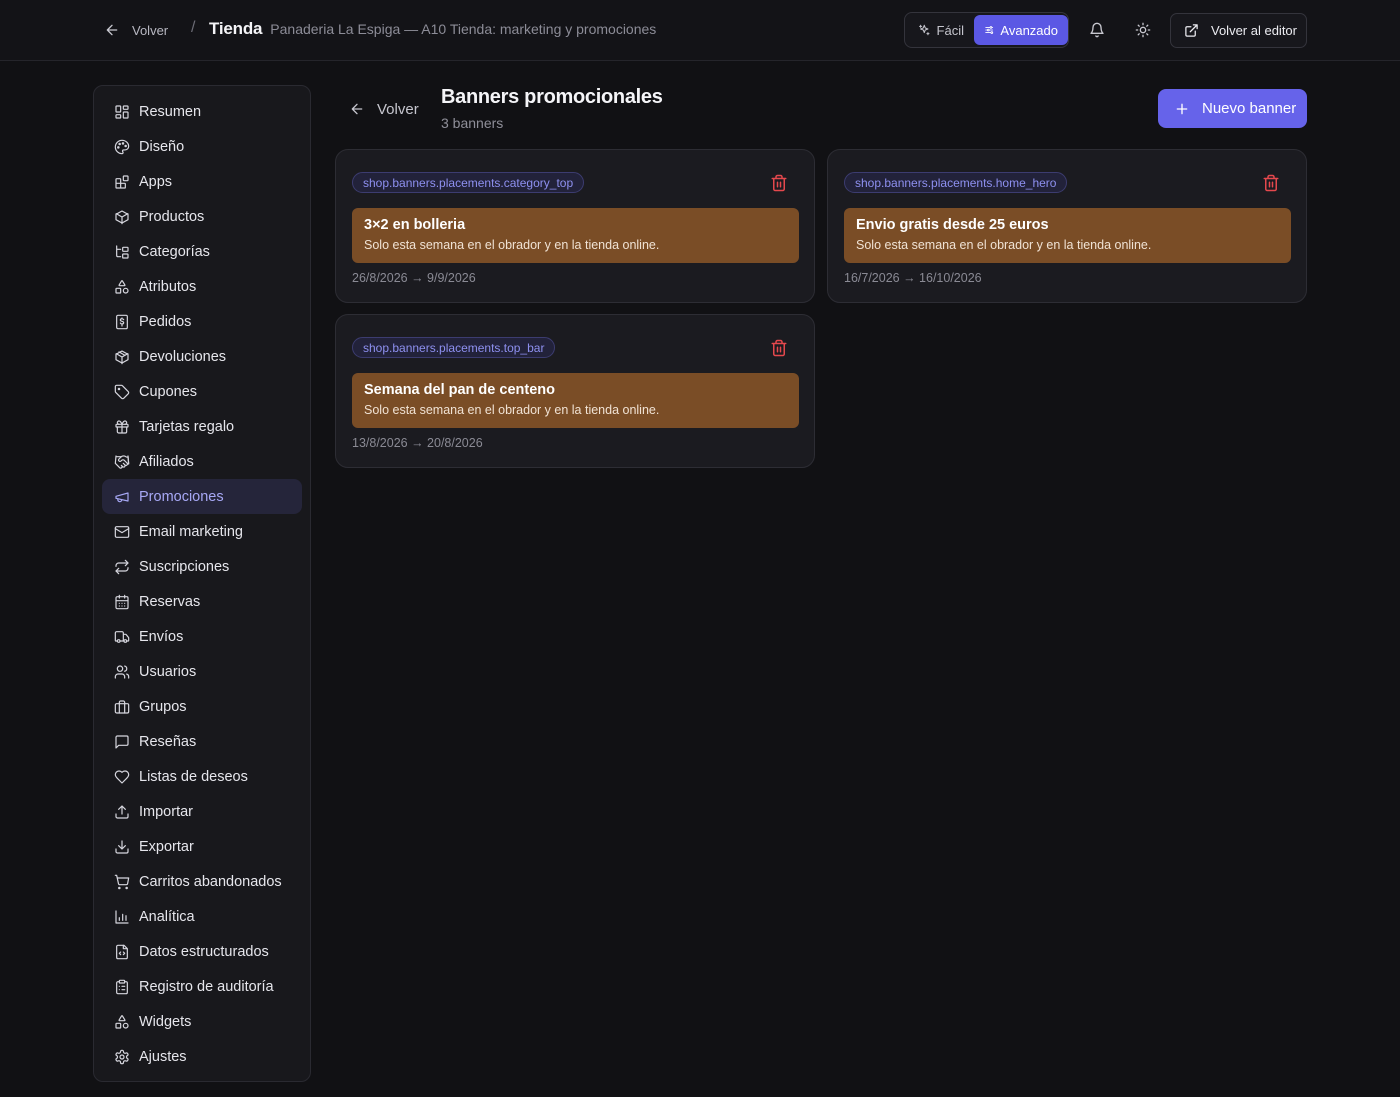 The height and width of the screenshot is (1097, 1400). What do you see at coordinates (1182, 108) in the screenshot?
I see `plus-icon` at bounding box center [1182, 108].